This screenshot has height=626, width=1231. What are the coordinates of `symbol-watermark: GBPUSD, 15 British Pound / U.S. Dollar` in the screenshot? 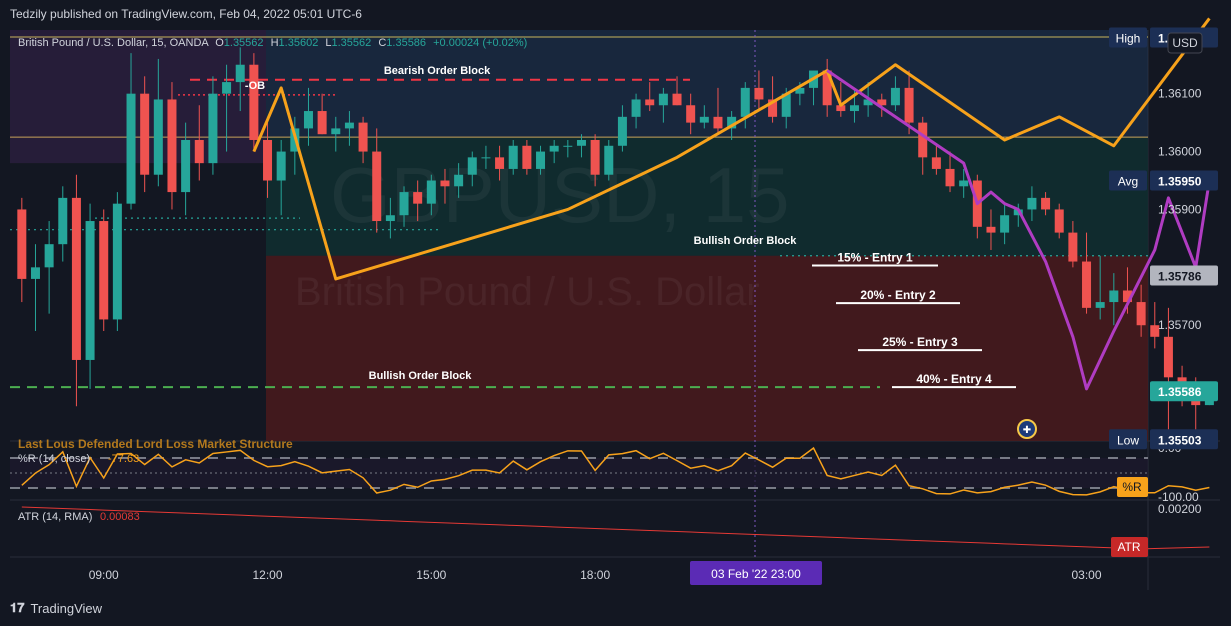 It's located at (542, 232).